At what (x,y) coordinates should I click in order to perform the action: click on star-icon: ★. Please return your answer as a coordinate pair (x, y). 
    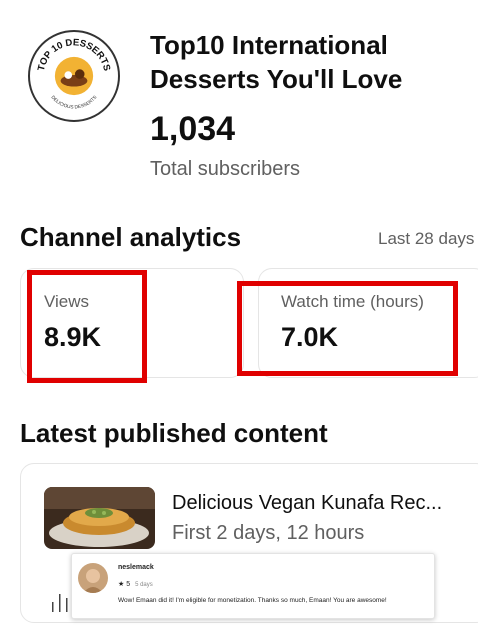
    Looking at the image, I should click on (121, 584).